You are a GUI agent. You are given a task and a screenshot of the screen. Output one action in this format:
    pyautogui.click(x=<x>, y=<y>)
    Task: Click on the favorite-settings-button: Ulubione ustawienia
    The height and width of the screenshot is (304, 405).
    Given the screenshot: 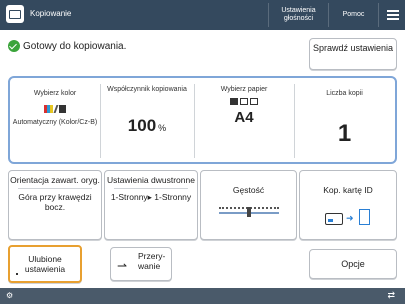 What is the action you would take?
    pyautogui.click(x=45, y=264)
    